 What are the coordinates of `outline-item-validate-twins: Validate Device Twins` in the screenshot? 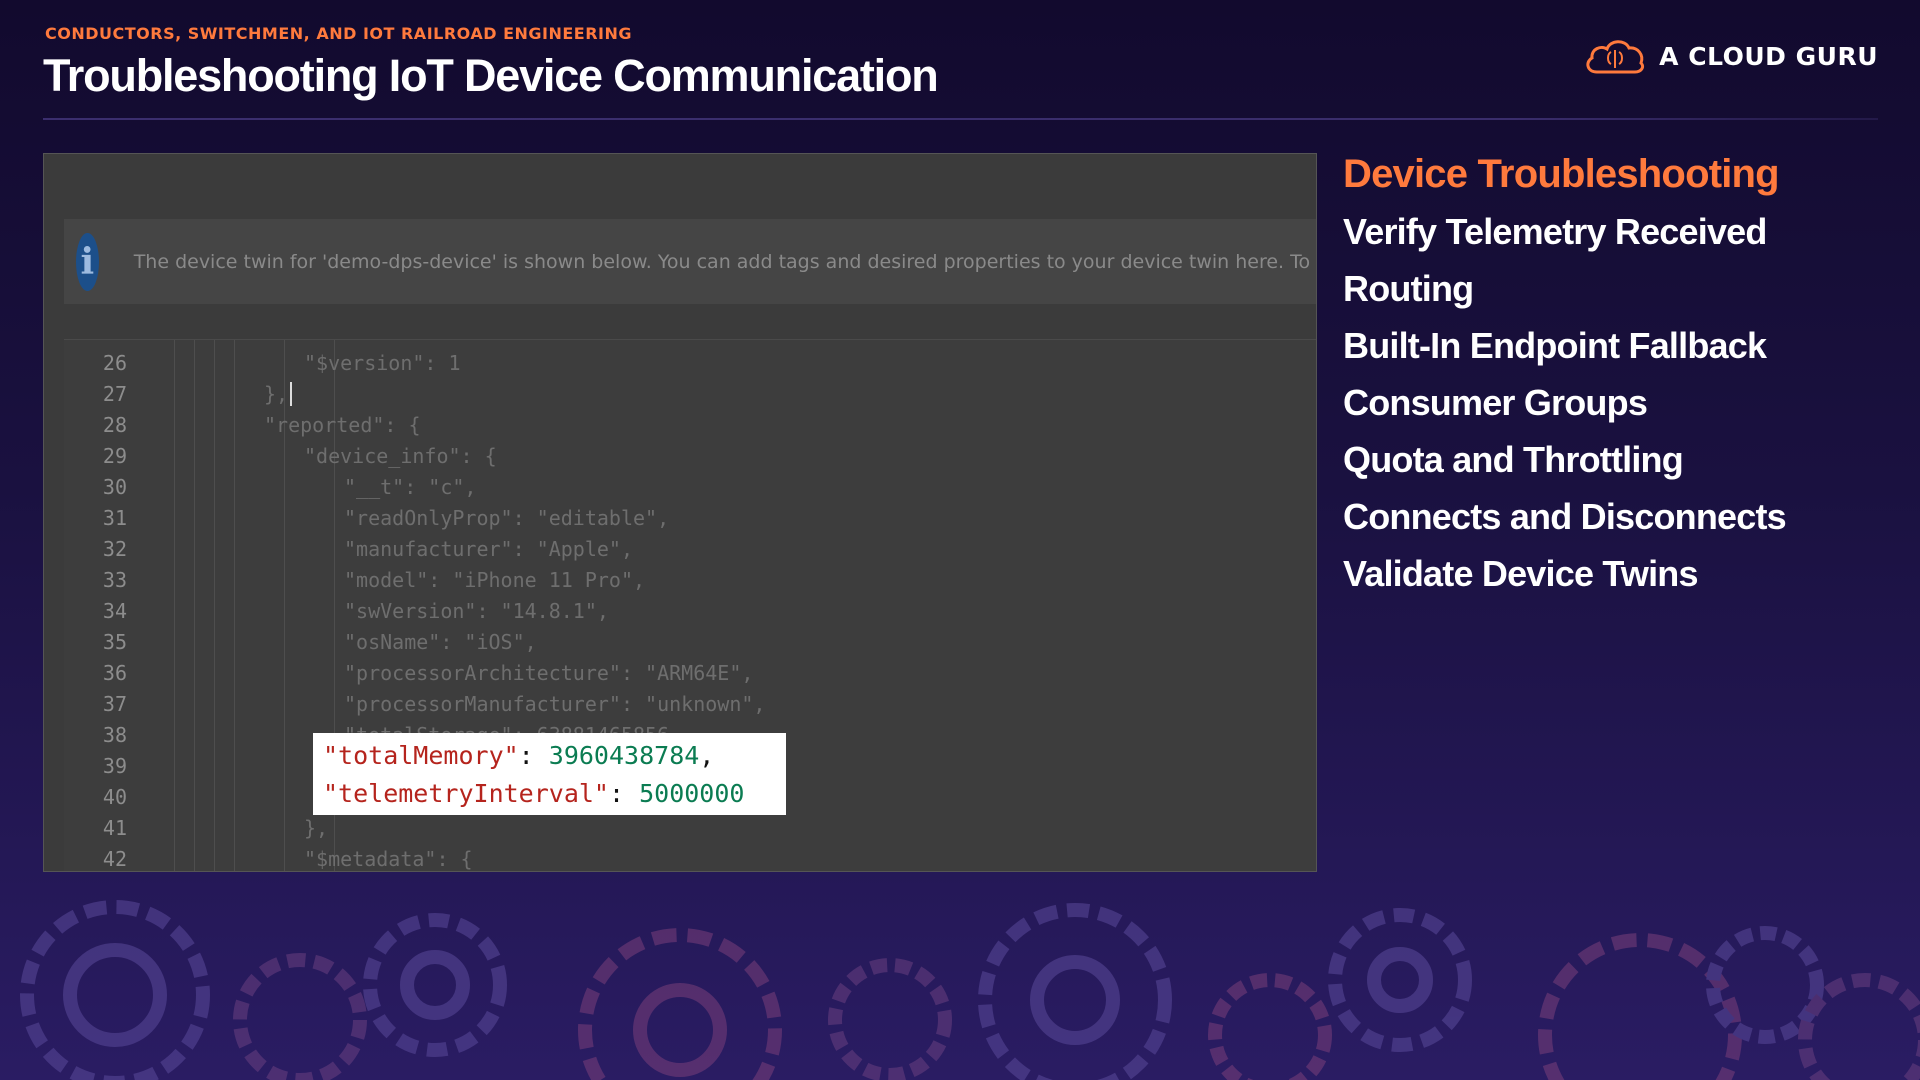 It's located at (1521, 573).